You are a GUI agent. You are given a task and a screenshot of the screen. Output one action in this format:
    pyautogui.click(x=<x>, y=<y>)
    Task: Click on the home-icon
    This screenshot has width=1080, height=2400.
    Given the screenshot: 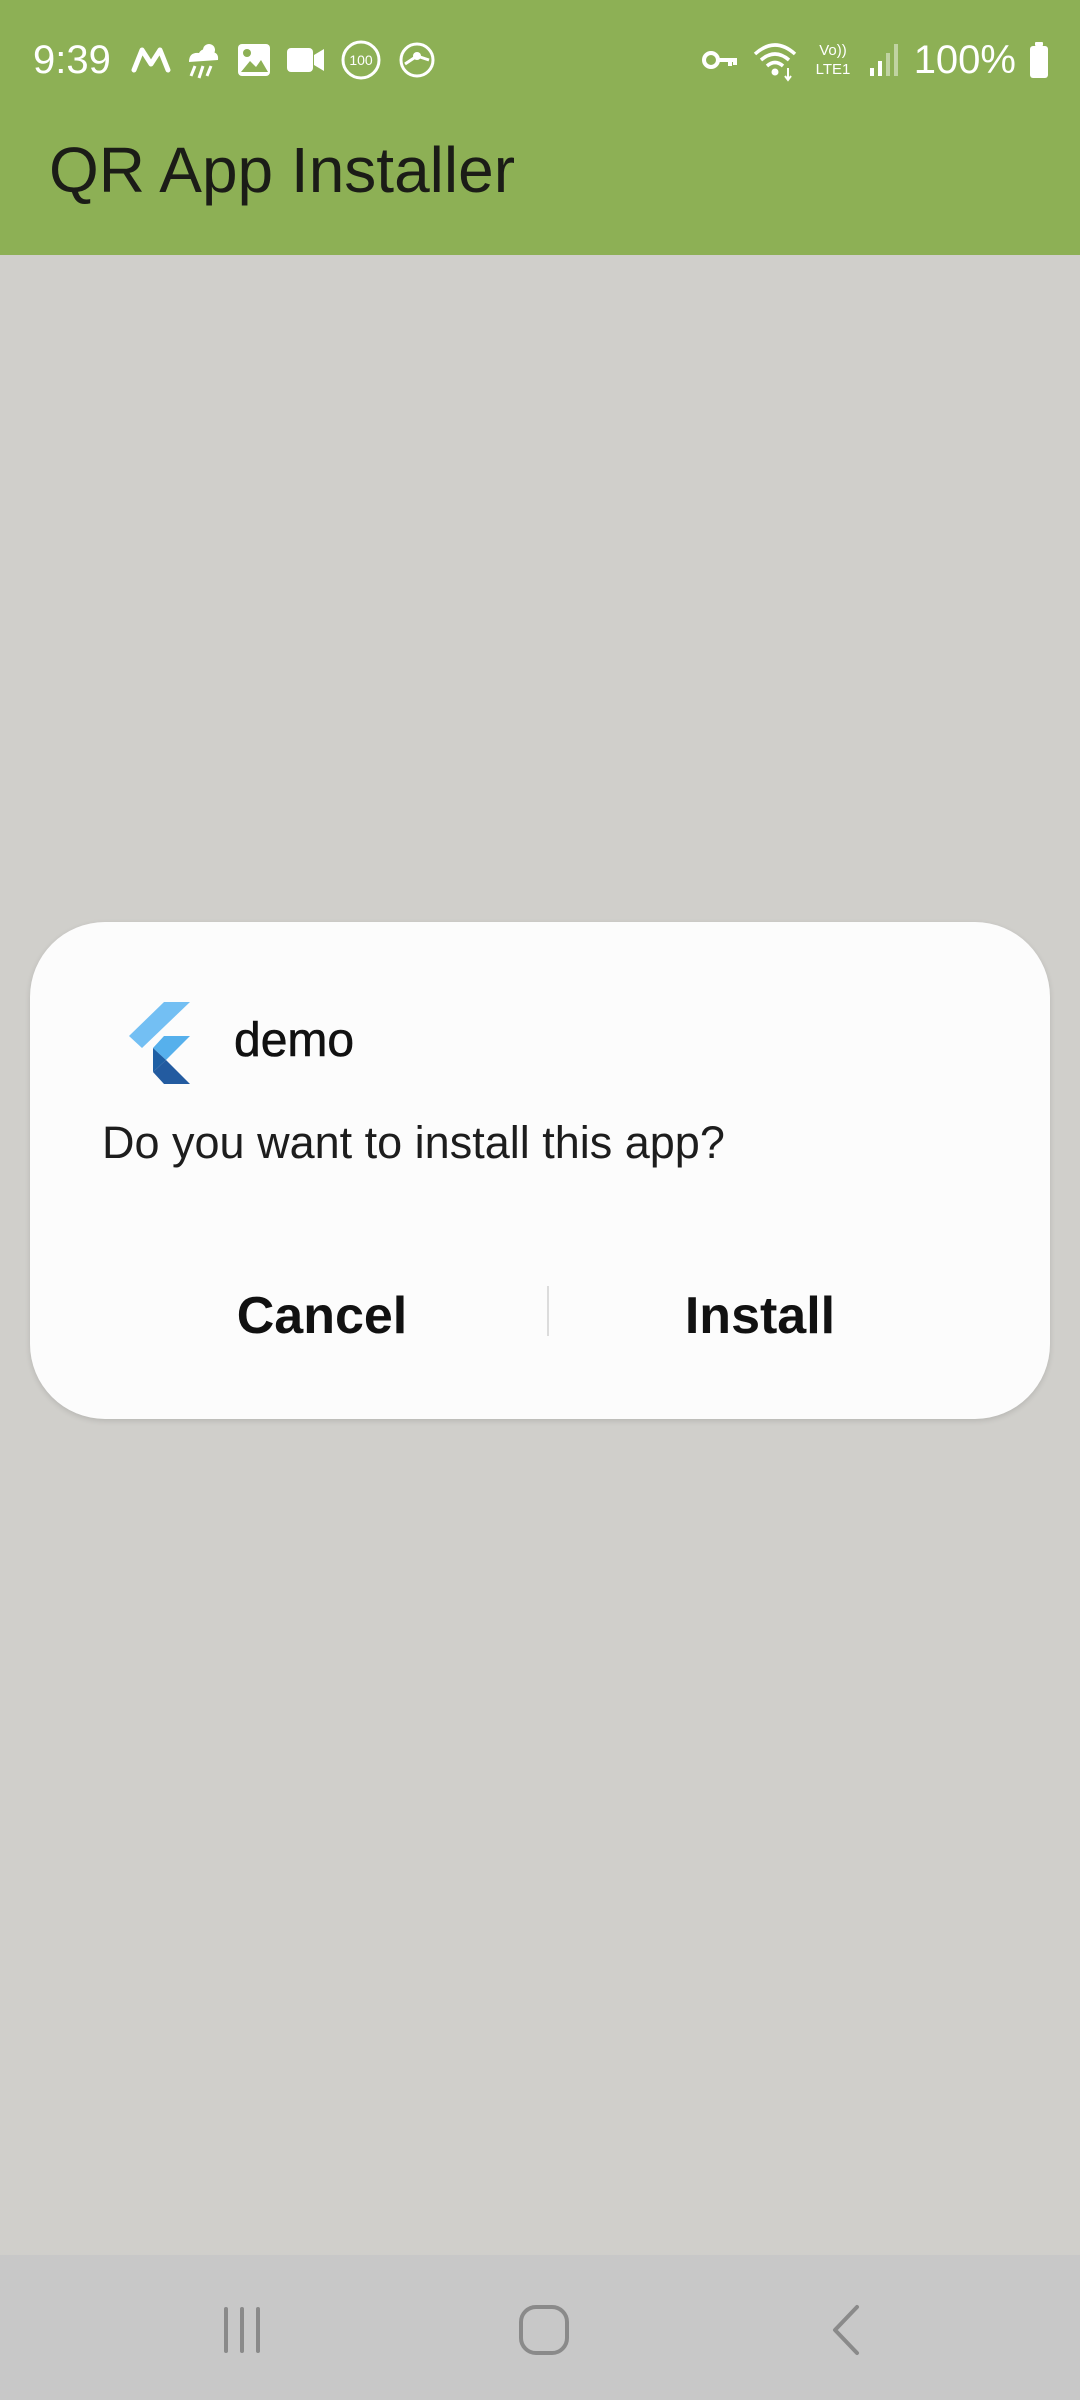 What is the action you would take?
    pyautogui.click(x=544, y=2330)
    